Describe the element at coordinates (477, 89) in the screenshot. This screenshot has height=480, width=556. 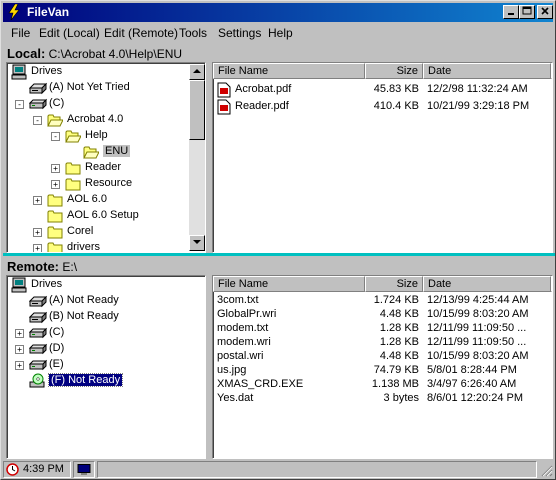
I see `file-date: 12/2/98 11:32:24 AM` at that location.